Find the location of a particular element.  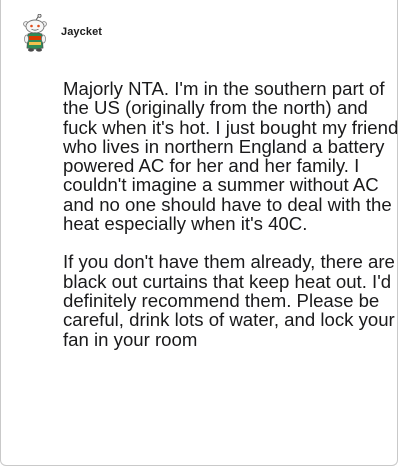

username: Jaycket is located at coordinates (81, 32).